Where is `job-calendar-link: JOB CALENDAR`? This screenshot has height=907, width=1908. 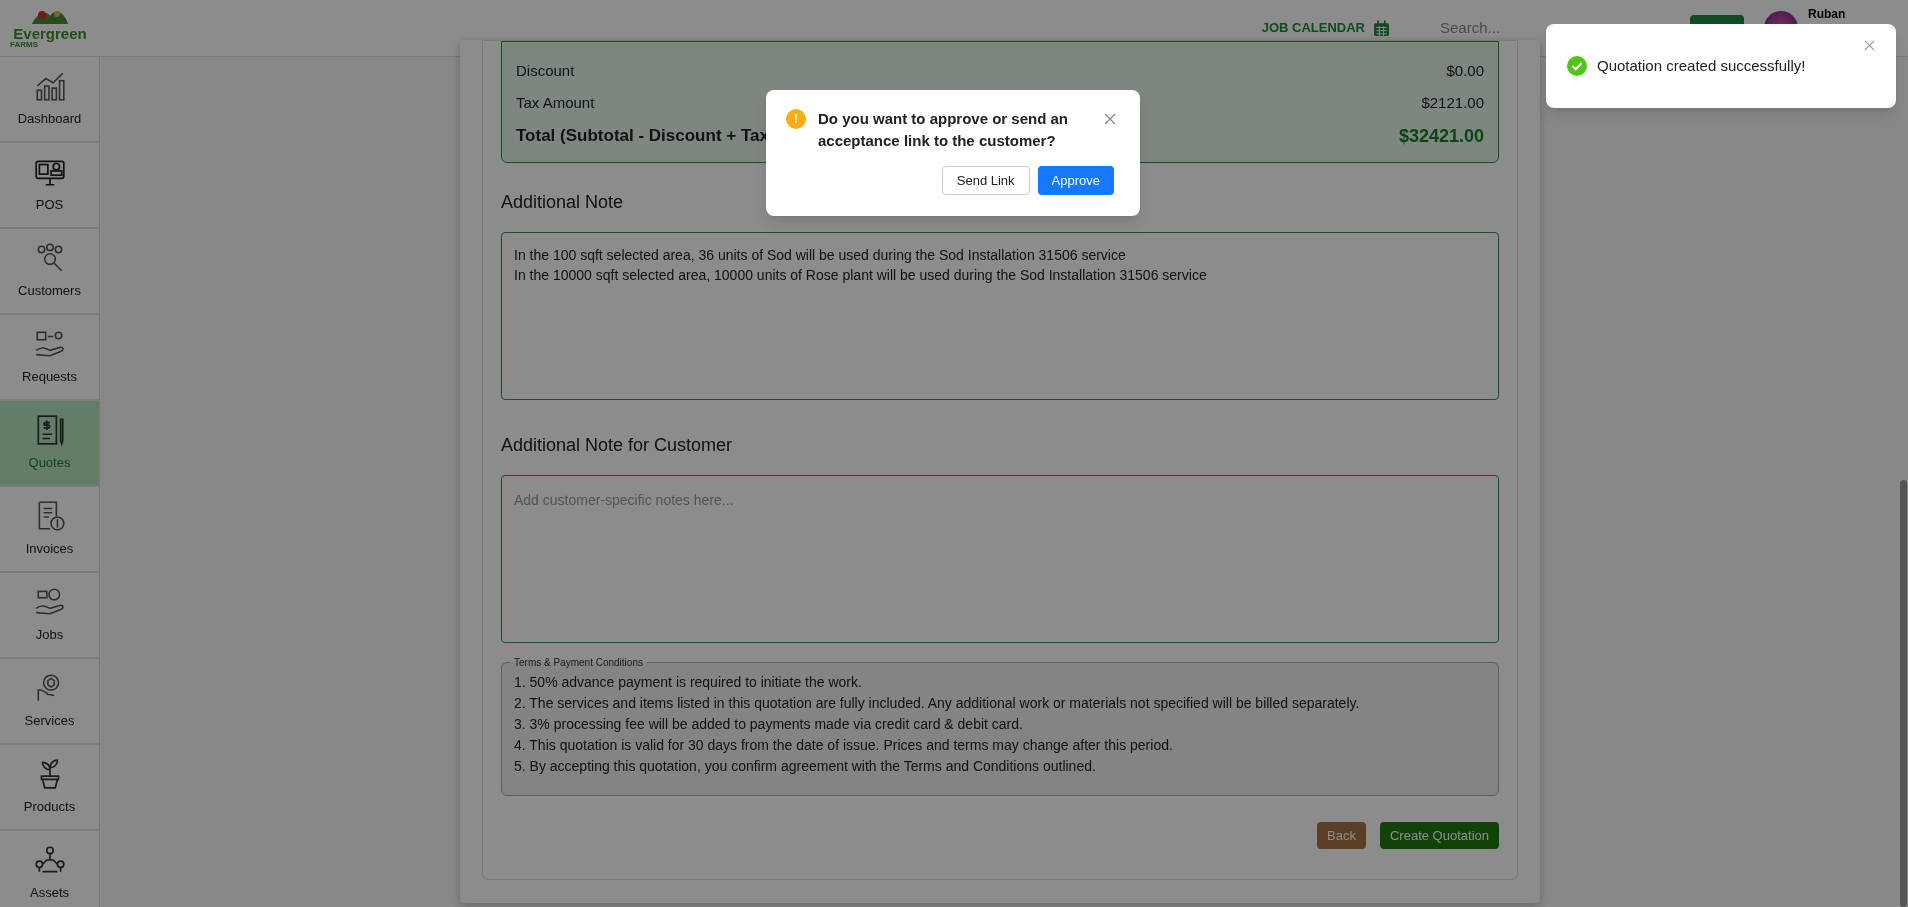 job-calendar-link: JOB CALENDAR is located at coordinates (1325, 28).